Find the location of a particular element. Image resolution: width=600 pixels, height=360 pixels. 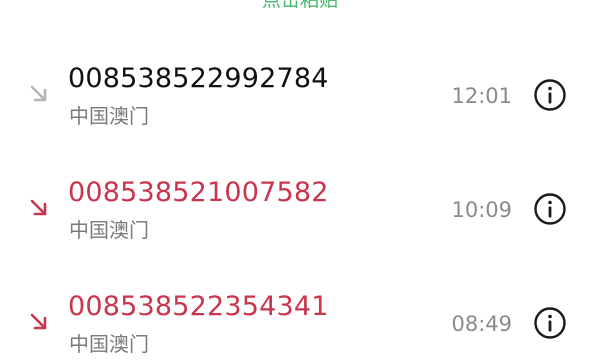

call-time: 10:09 is located at coordinates (481, 210).